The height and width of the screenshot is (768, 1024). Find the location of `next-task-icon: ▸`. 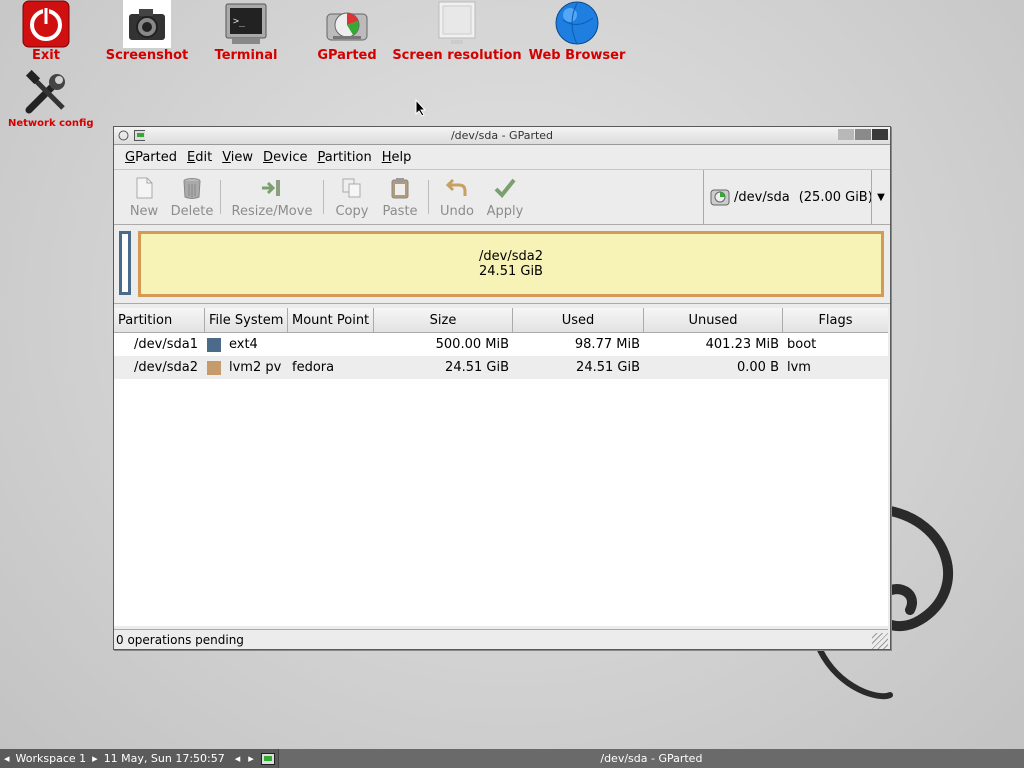

next-task-icon: ▸ is located at coordinates (251, 758).